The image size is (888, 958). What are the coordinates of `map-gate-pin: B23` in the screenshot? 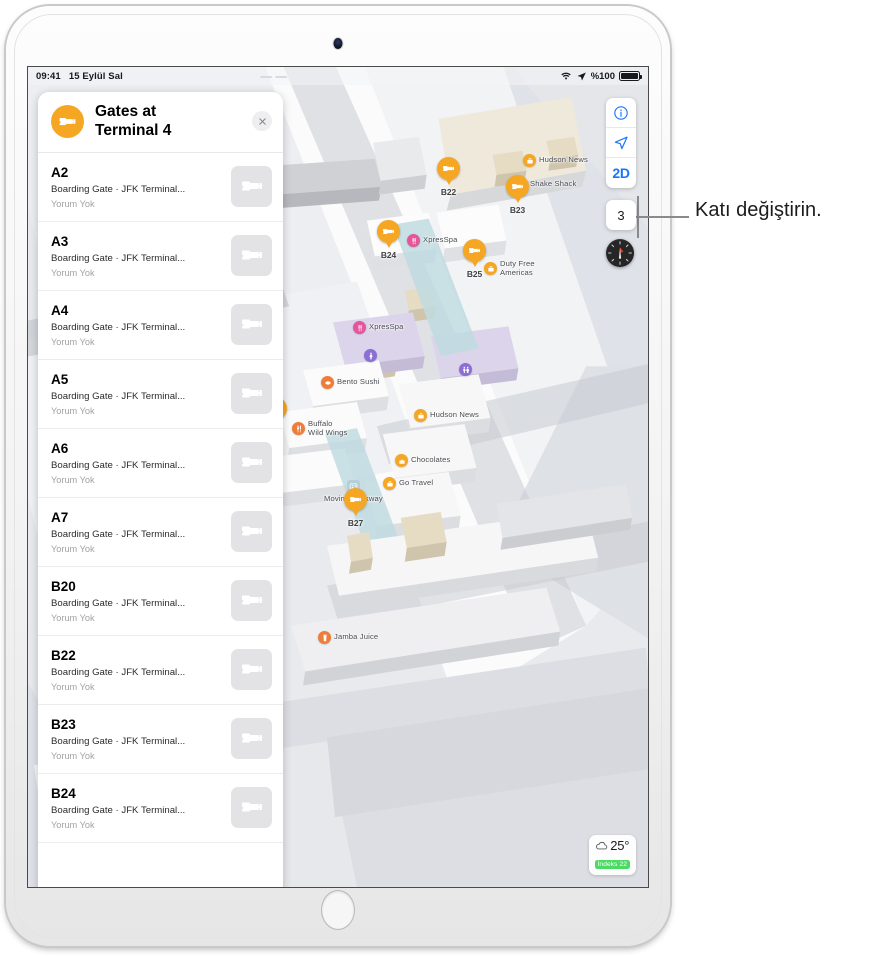 It's located at (517, 195).